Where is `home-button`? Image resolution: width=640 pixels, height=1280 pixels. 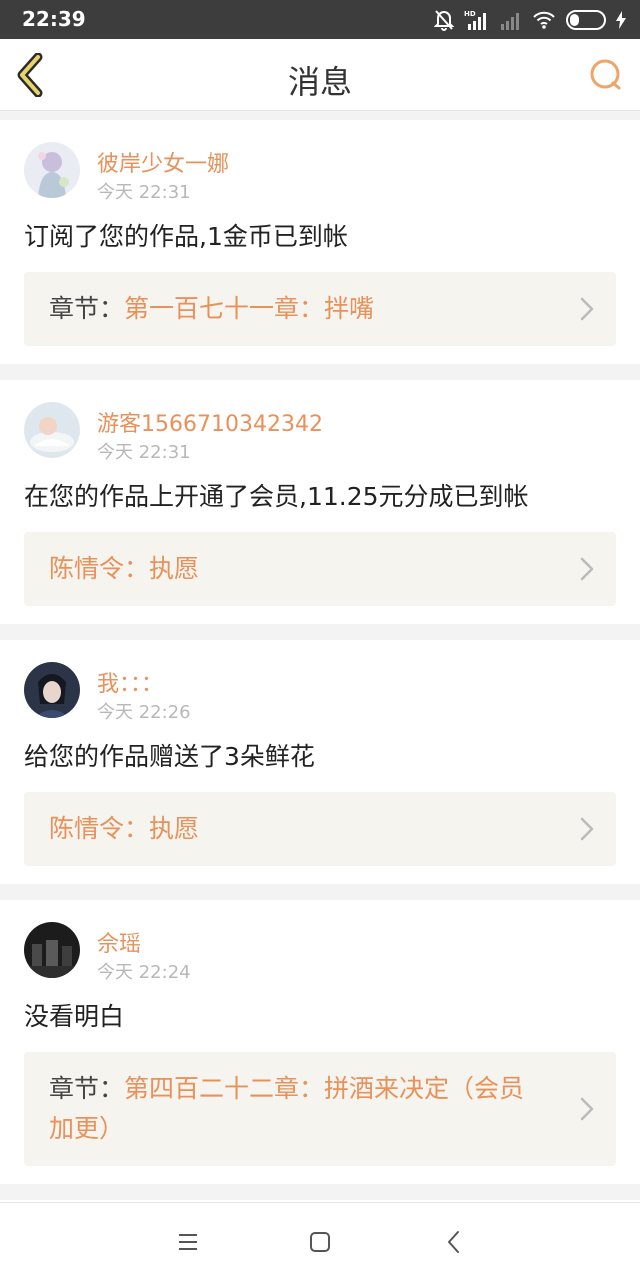
home-button is located at coordinates (320, 1242).